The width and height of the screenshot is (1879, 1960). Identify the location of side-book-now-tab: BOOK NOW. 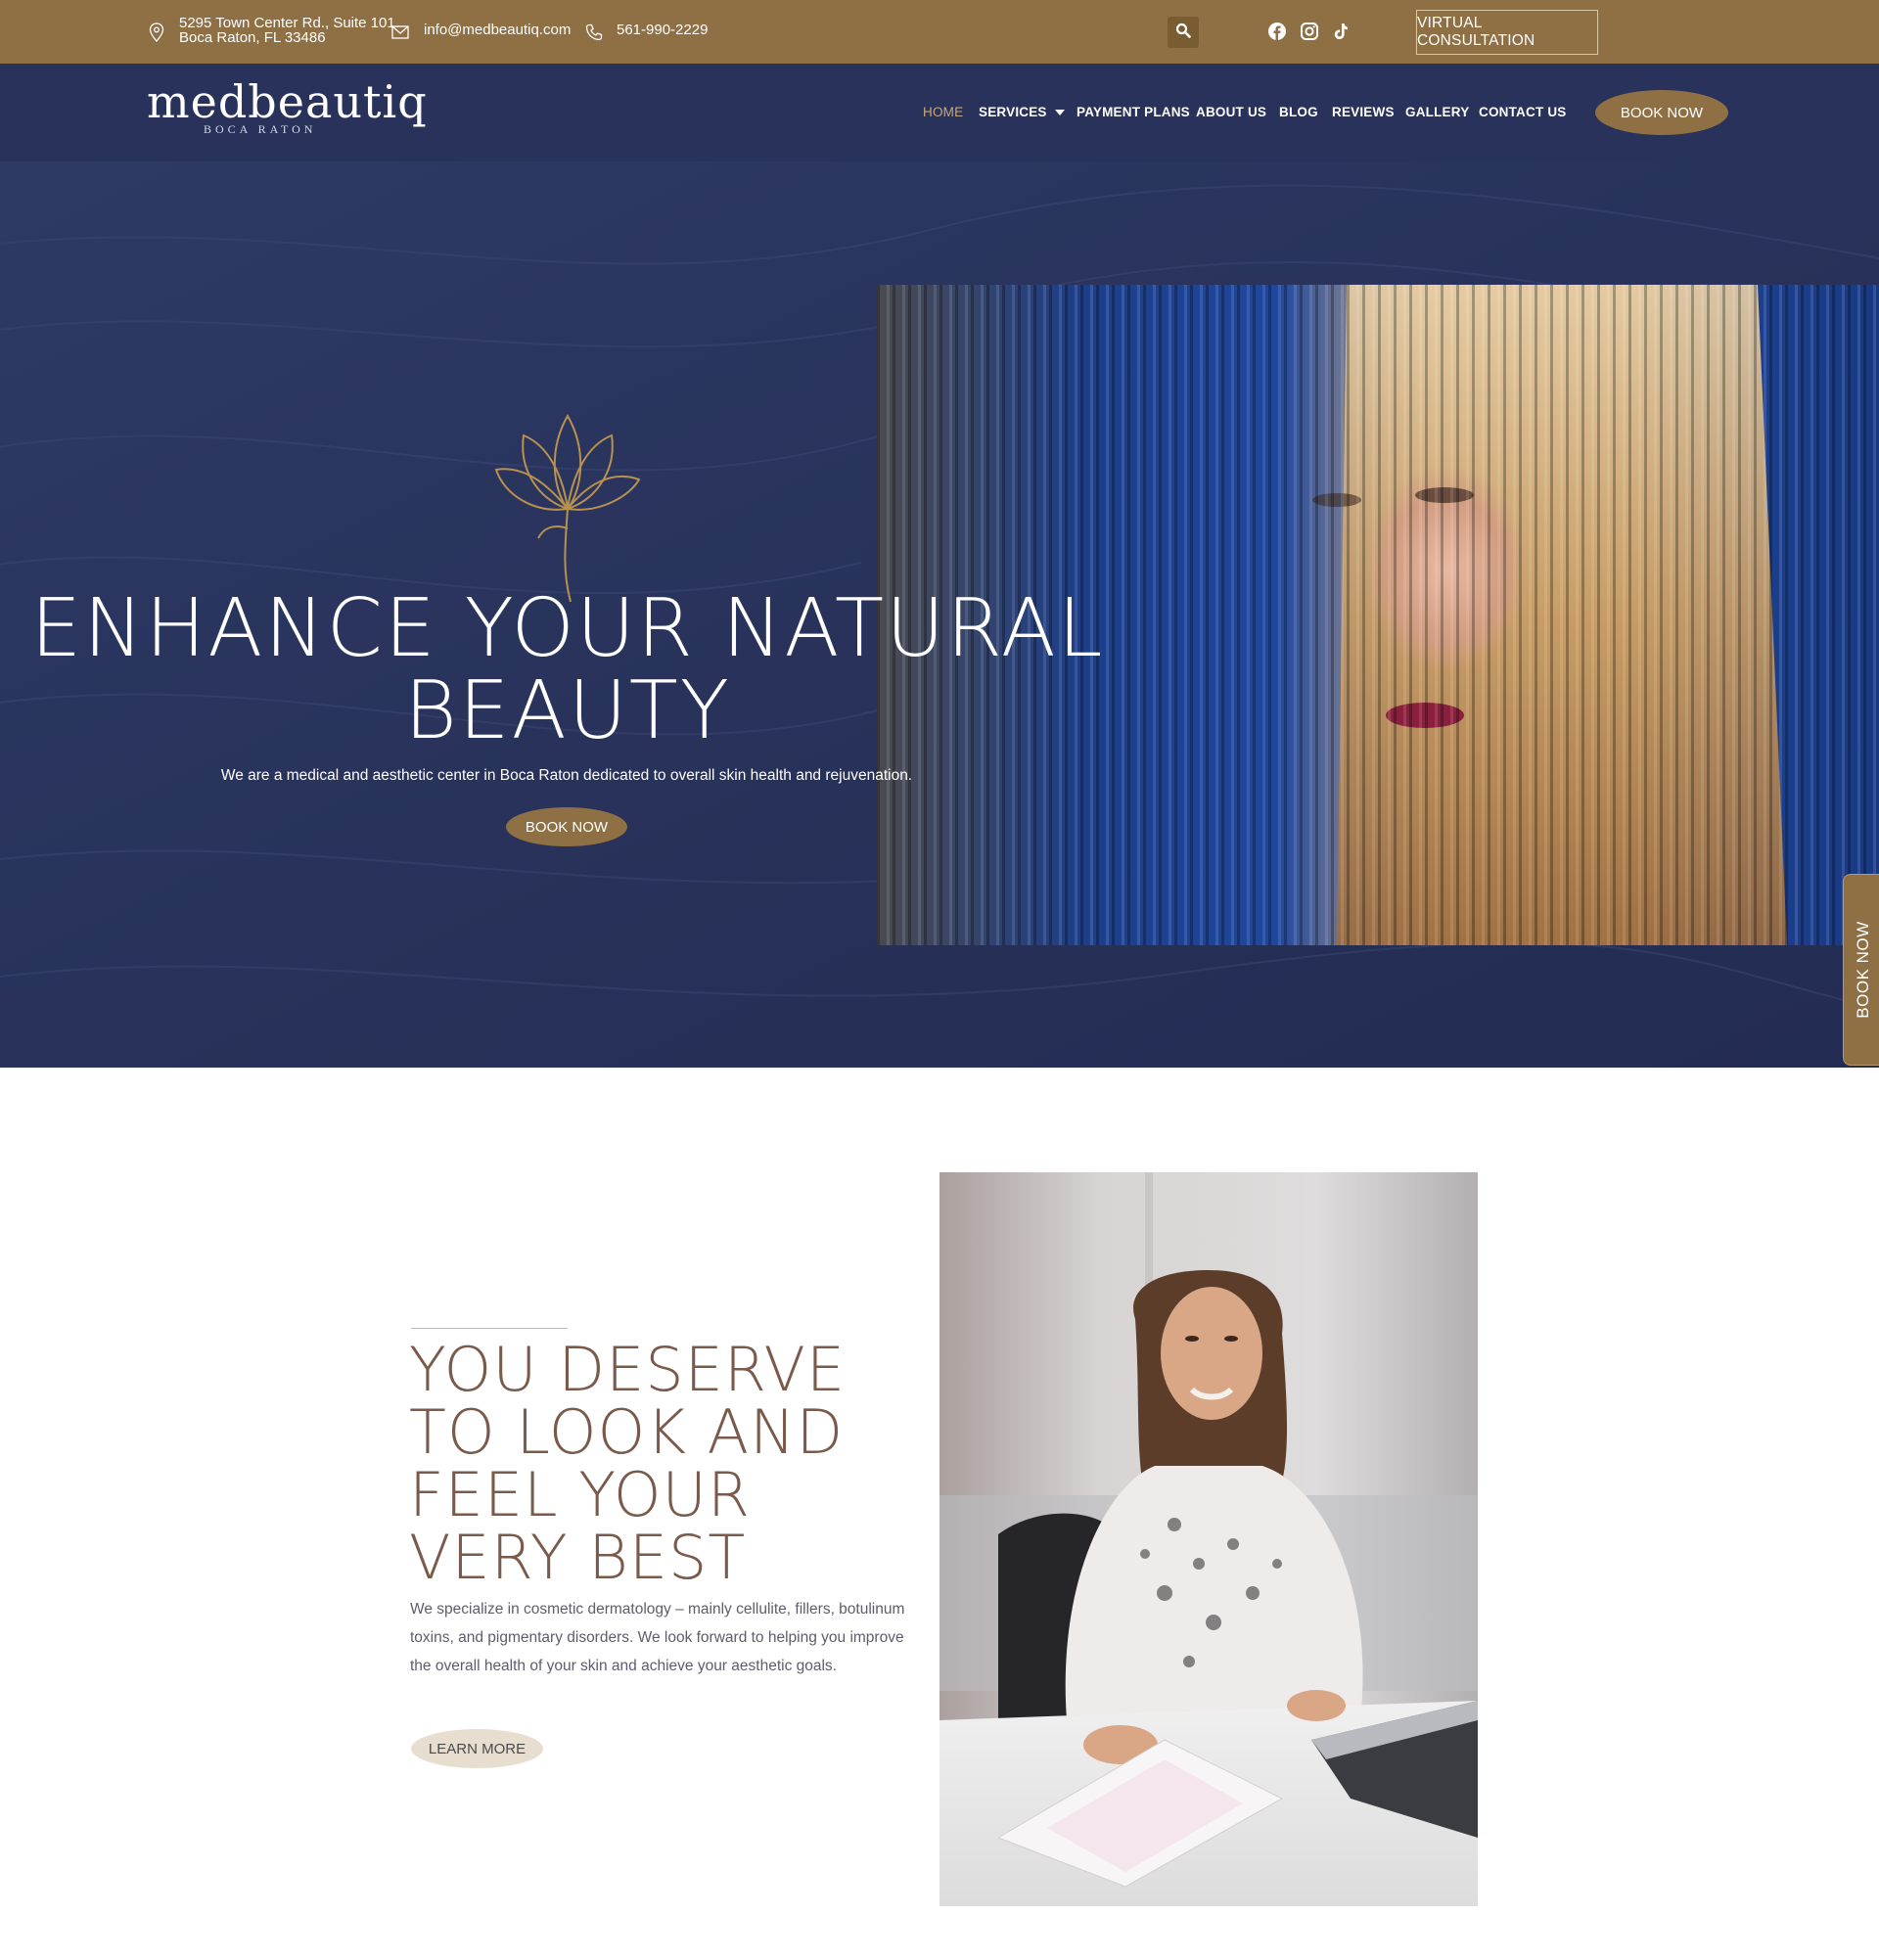
(1861, 970).